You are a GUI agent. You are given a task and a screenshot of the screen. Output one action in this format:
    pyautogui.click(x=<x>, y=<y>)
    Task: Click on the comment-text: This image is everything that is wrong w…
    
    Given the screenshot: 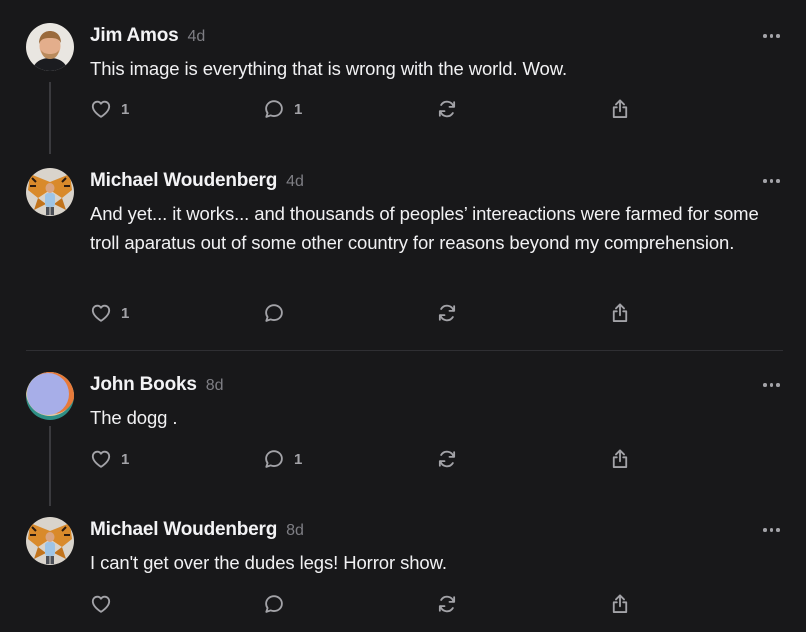 What is the action you would take?
    pyautogui.click(x=329, y=68)
    